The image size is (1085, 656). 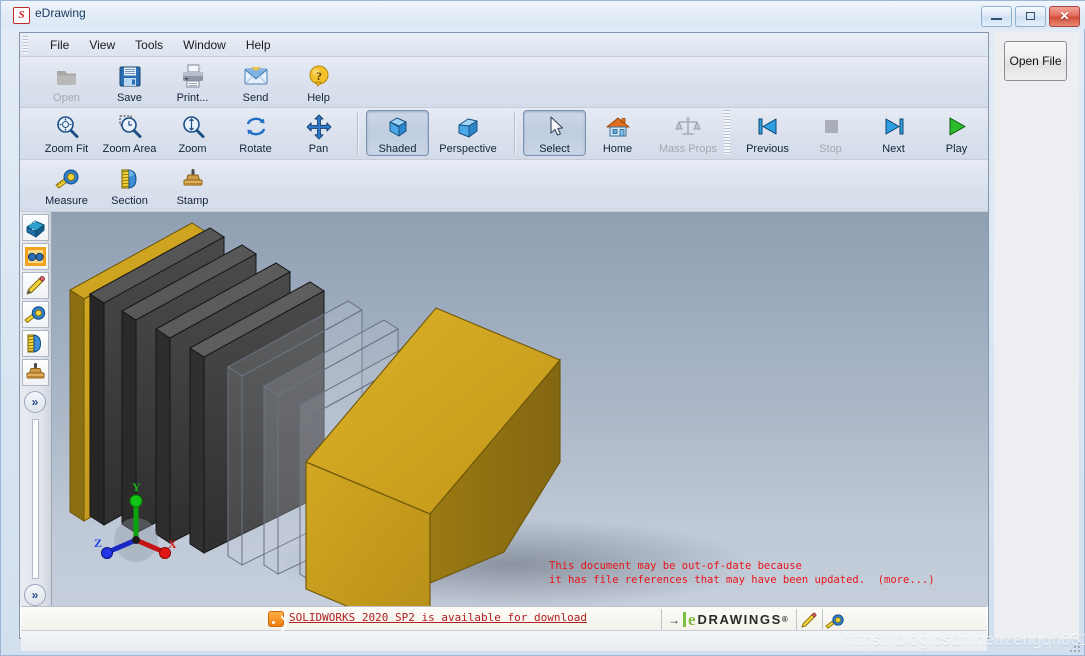 What do you see at coordinates (102, 45) in the screenshot?
I see `menu-item-view: View` at bounding box center [102, 45].